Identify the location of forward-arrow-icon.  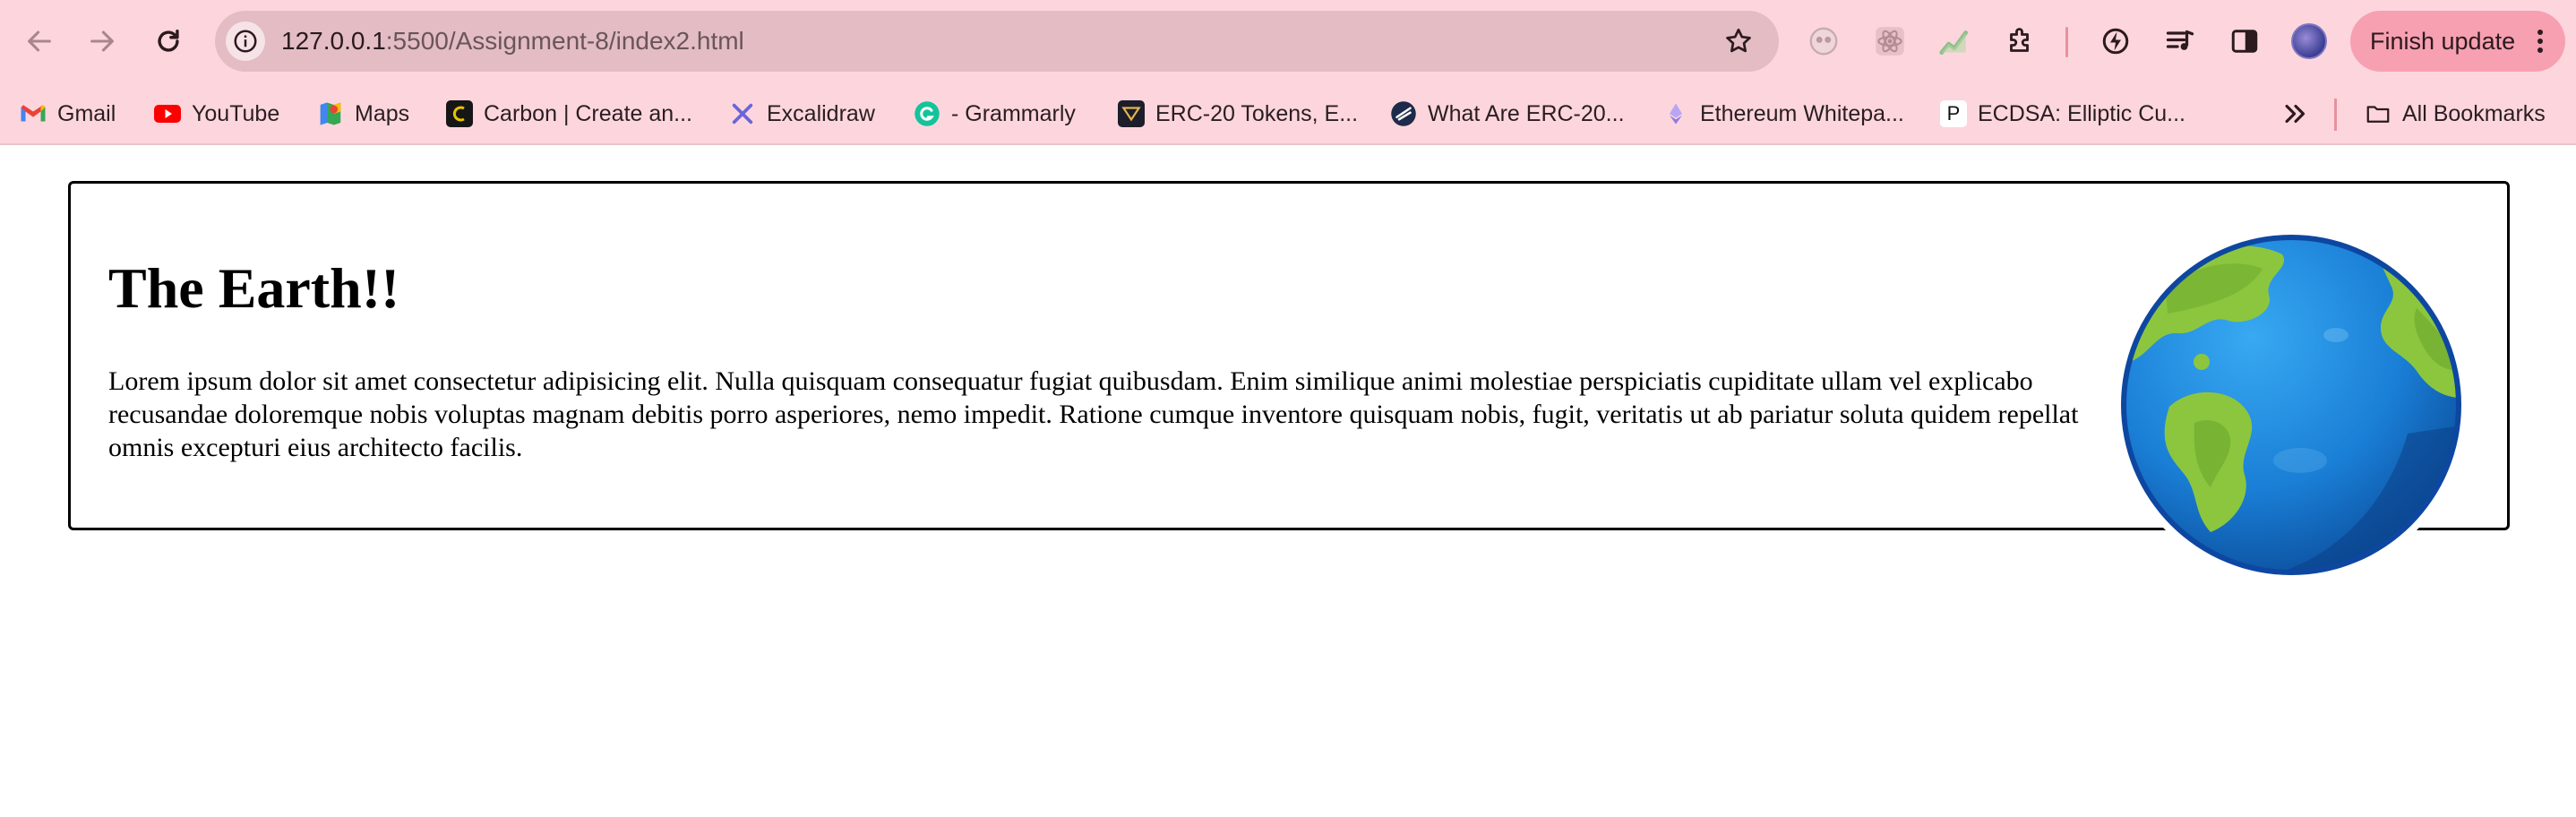
(102, 41).